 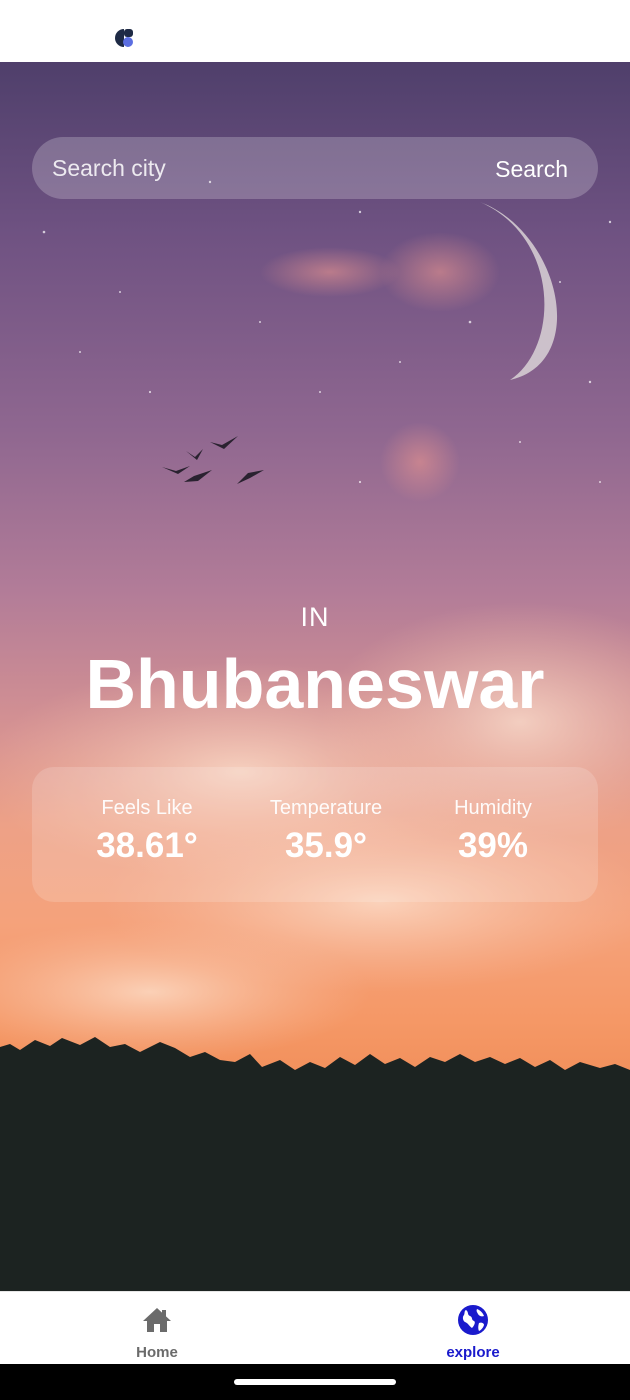 I want to click on stat-label: Humidity, so click(x=493, y=808).